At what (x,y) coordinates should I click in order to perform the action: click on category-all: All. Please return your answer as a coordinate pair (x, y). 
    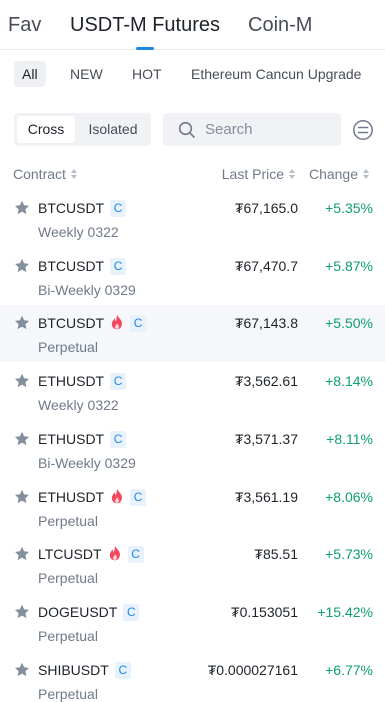
    Looking at the image, I should click on (30, 74).